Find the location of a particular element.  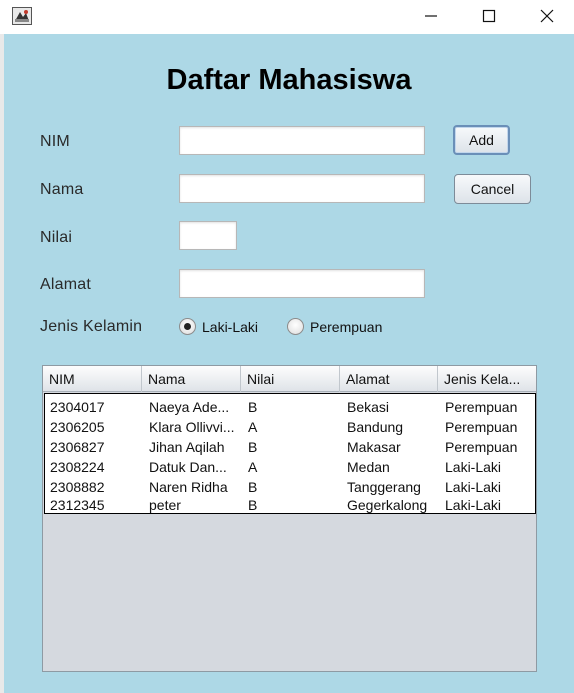

cell-nim: 2306205 is located at coordinates (77, 427).